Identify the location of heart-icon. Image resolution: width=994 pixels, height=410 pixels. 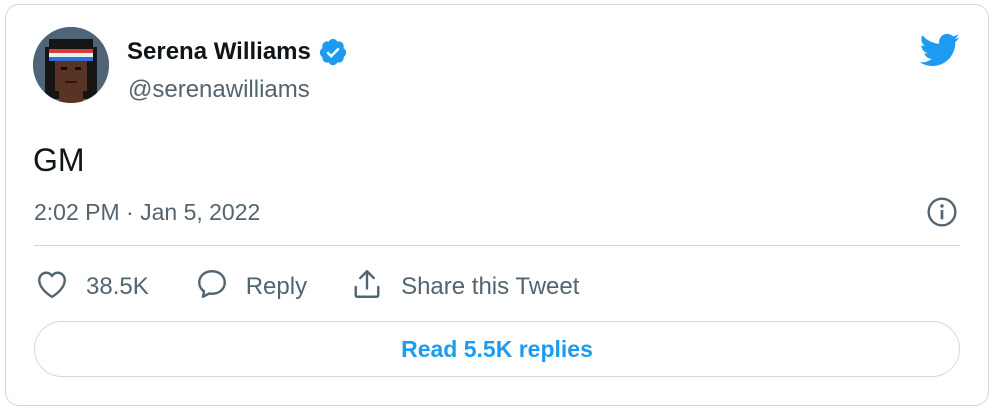
(52, 287).